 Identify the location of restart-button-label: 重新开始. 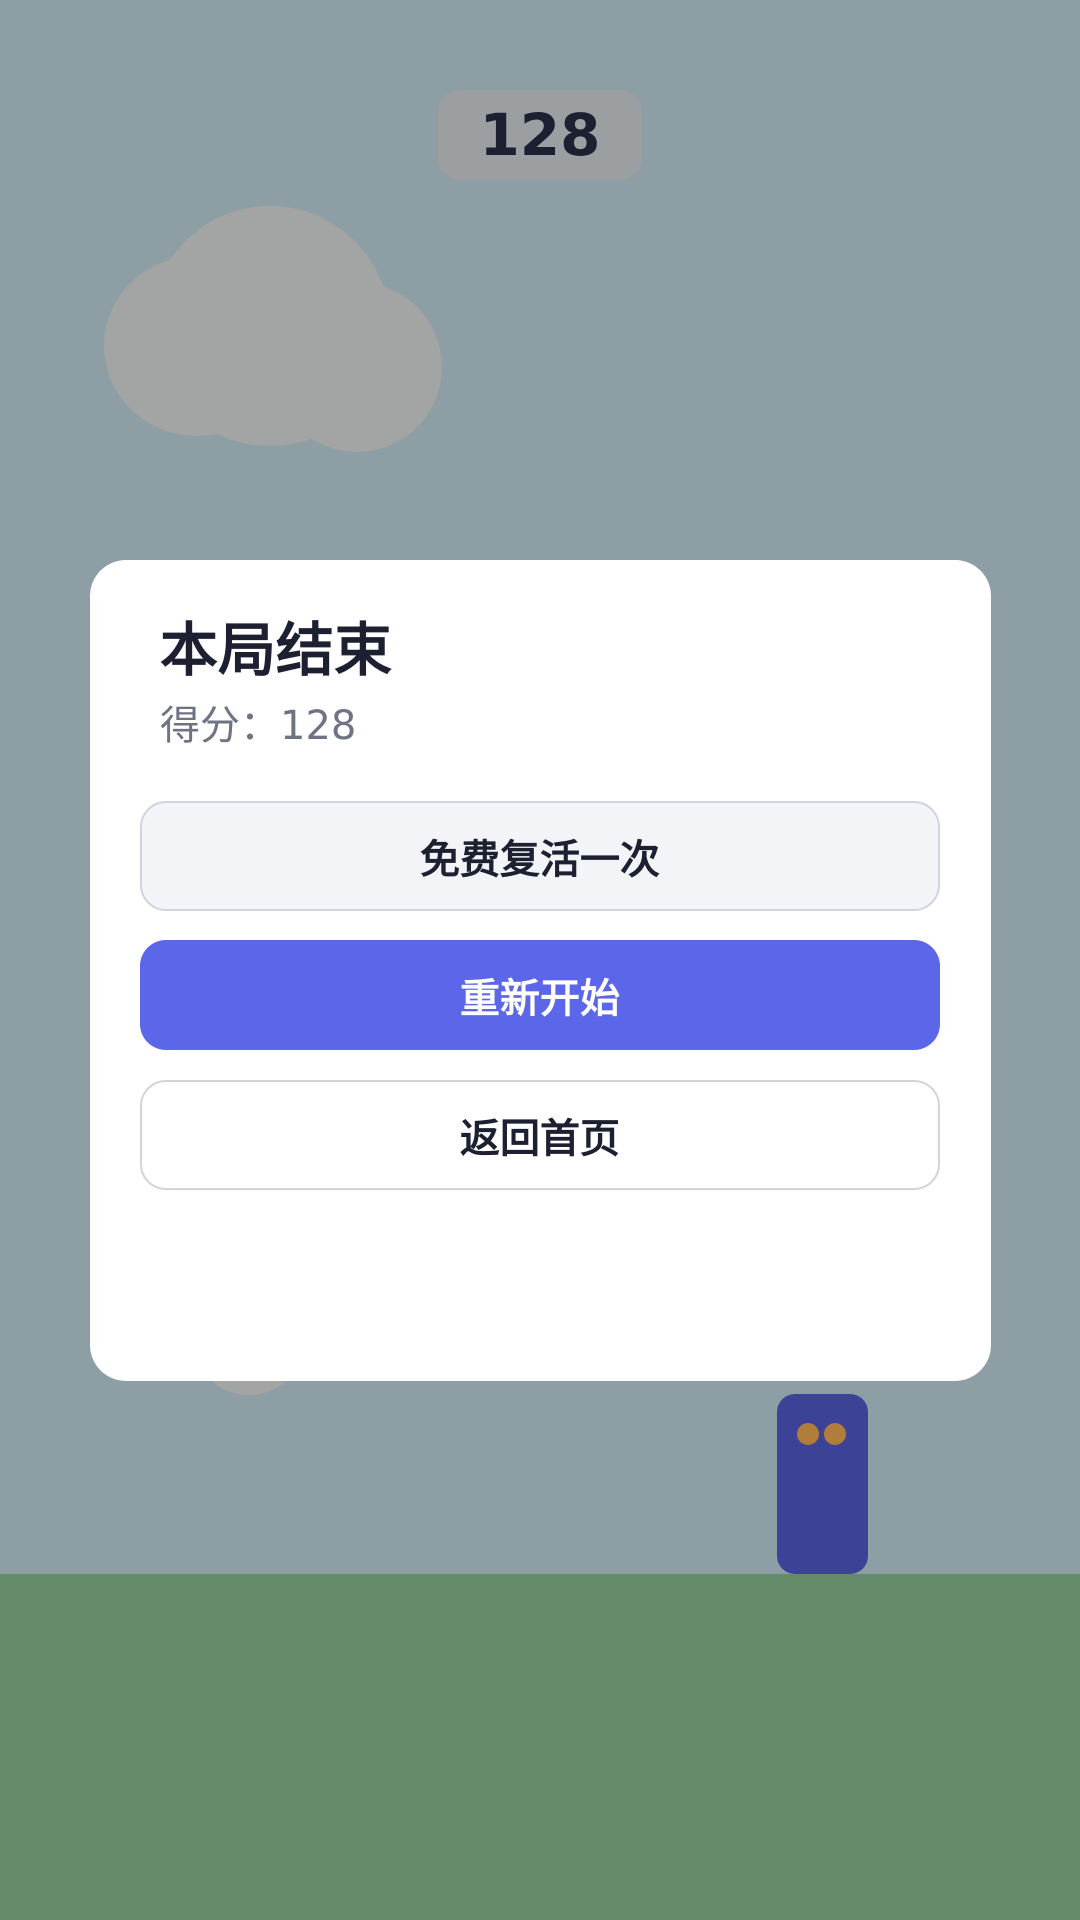
(540, 999).